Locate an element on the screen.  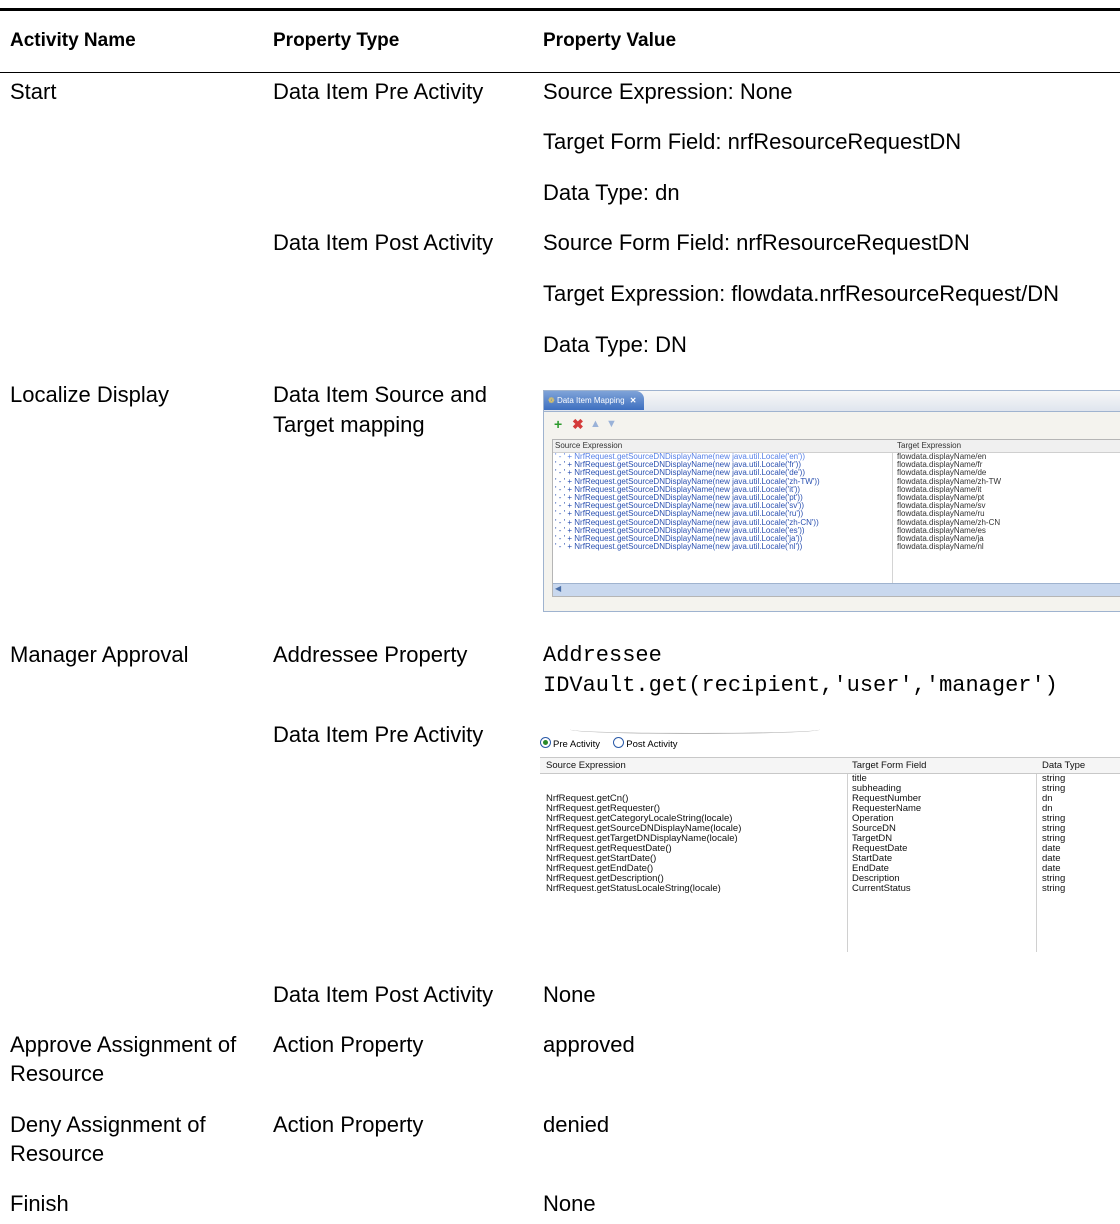
header-activity-name: Activity Name is located at coordinates (73, 40).